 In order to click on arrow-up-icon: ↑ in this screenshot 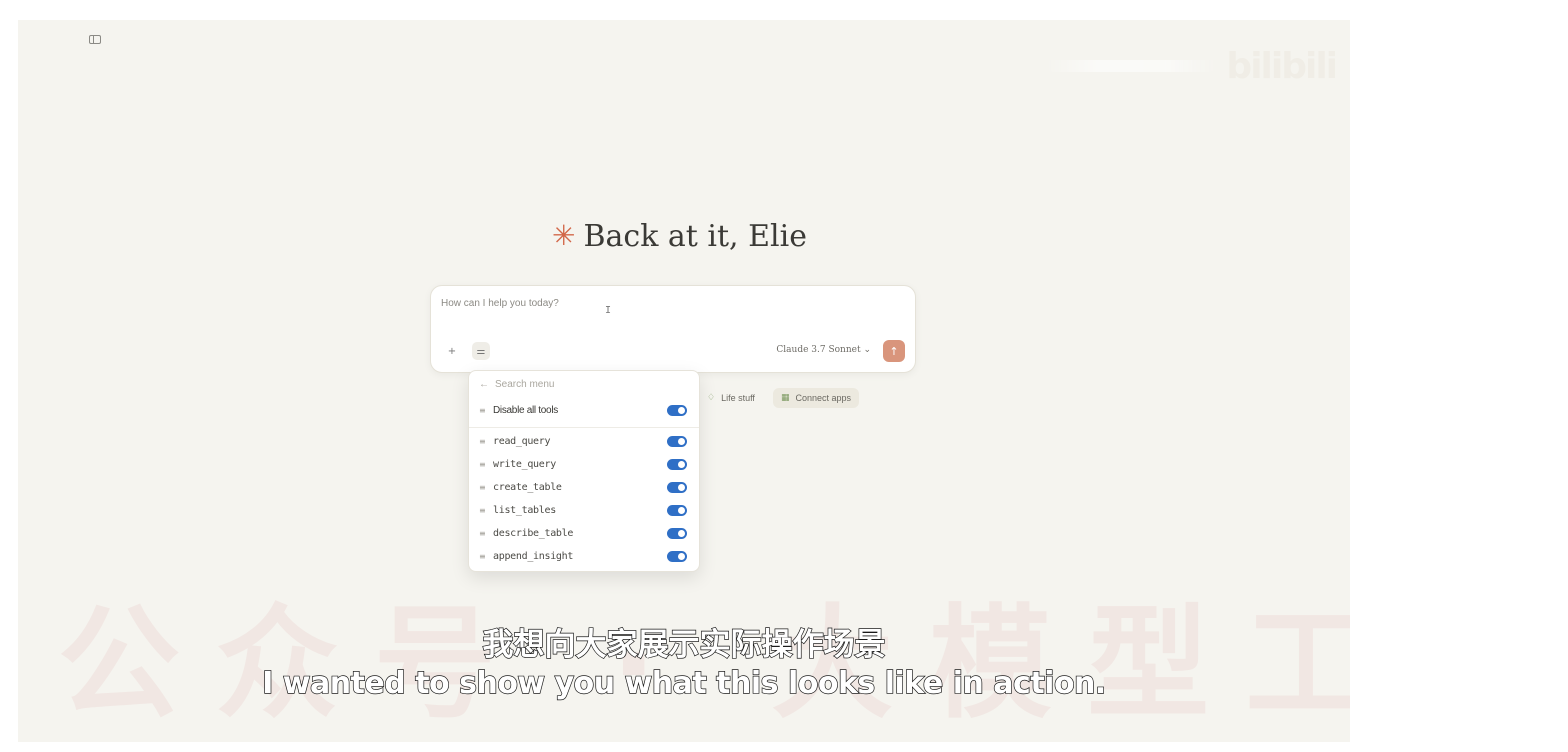, I will do `click(894, 351)`.